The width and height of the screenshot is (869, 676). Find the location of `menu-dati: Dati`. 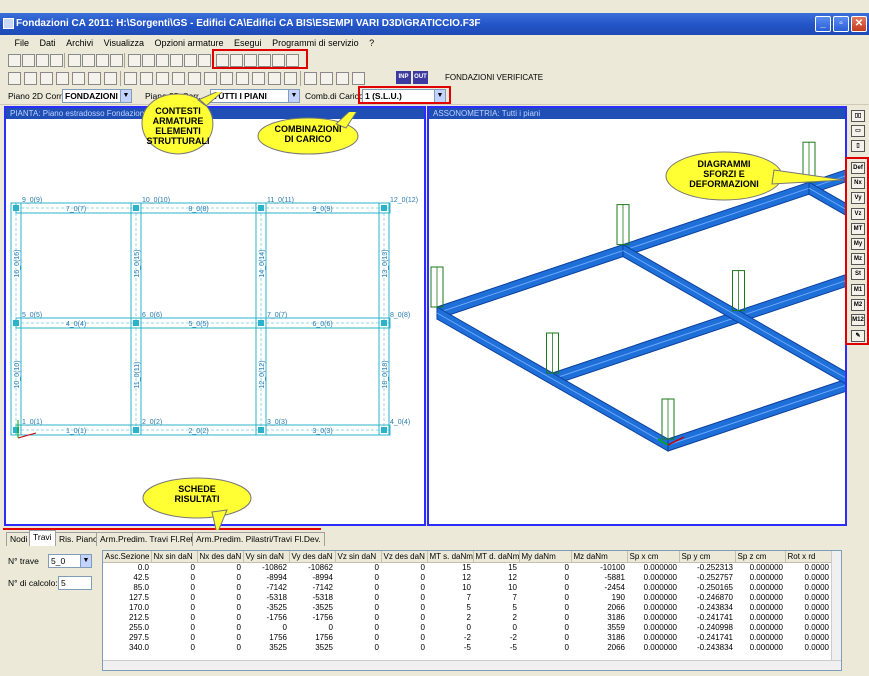

menu-dati: Dati is located at coordinates (48, 43).